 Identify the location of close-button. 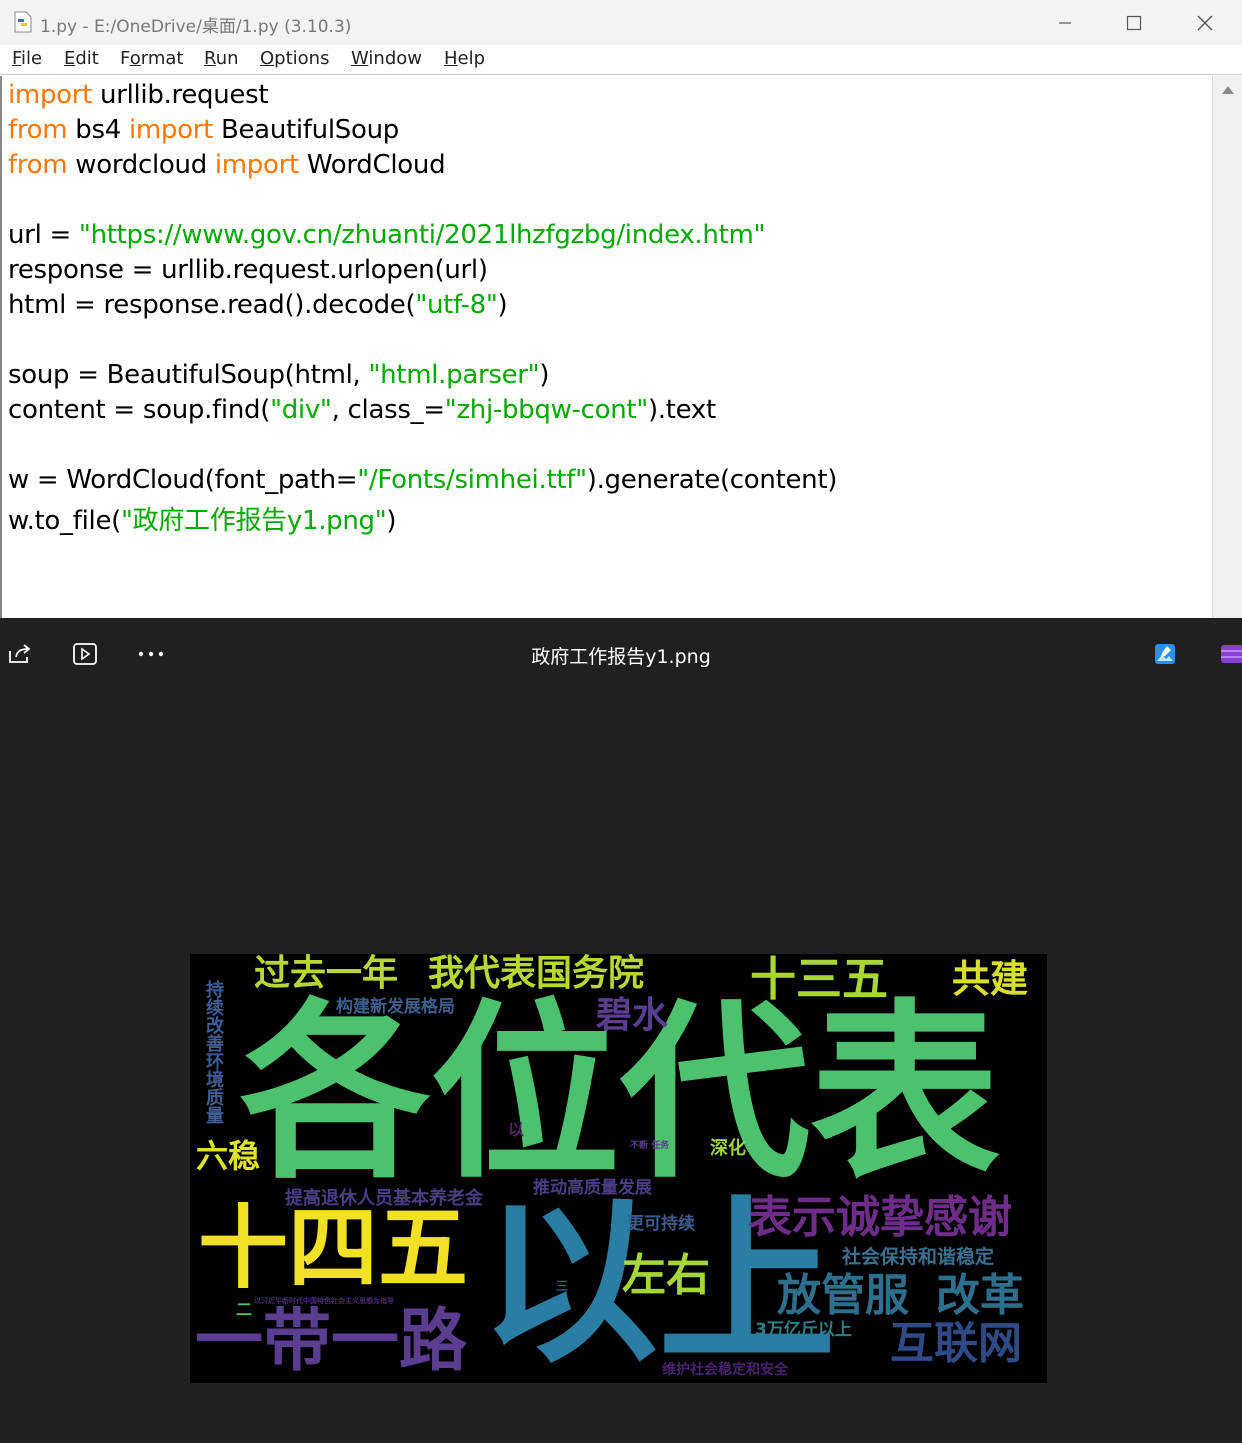
(1205, 22).